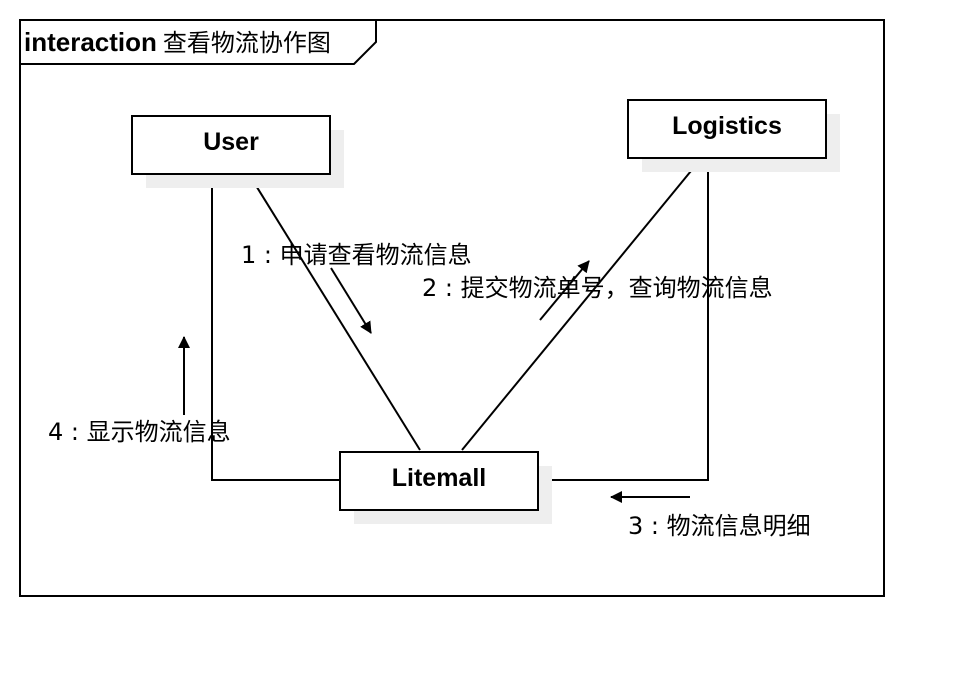 This screenshot has height=676, width=964. What do you see at coordinates (439, 478) in the screenshot?
I see `object-litemall-label: Litemall` at bounding box center [439, 478].